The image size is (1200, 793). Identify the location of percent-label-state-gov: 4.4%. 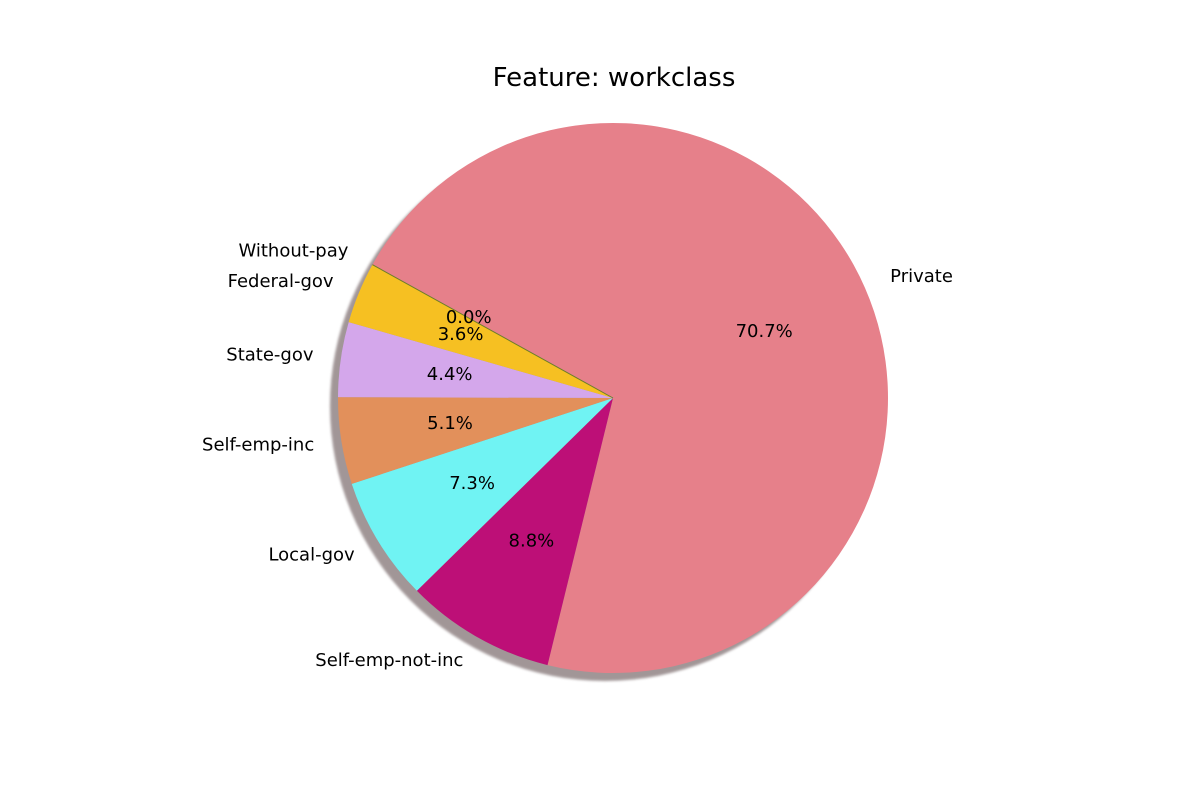
(450, 374).